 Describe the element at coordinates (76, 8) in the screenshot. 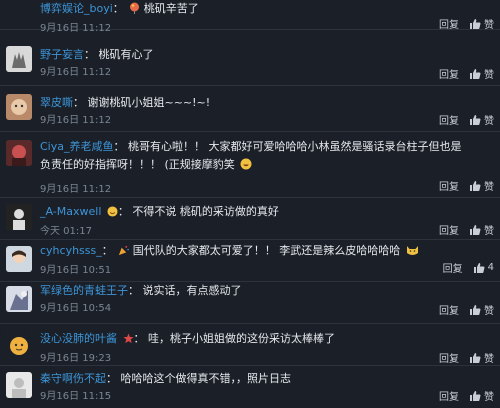

I see `comment-username: 博弈娱论_boyi` at that location.